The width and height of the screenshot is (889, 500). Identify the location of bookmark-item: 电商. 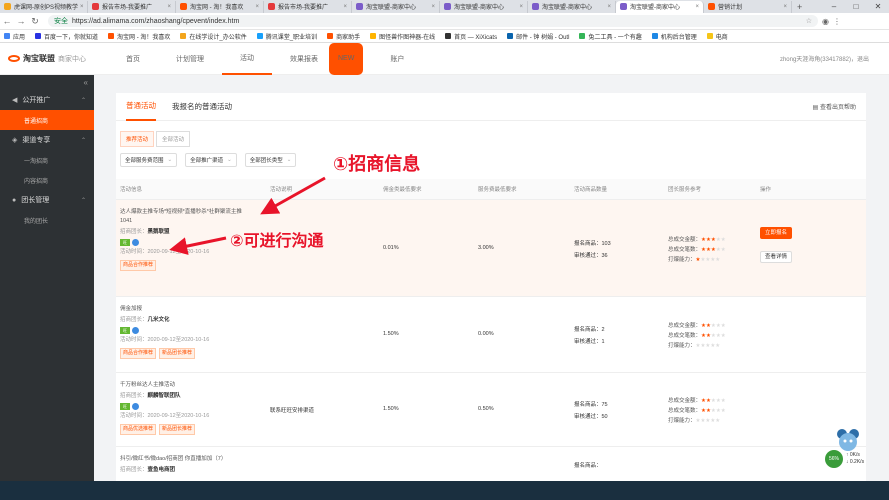
(717, 36).